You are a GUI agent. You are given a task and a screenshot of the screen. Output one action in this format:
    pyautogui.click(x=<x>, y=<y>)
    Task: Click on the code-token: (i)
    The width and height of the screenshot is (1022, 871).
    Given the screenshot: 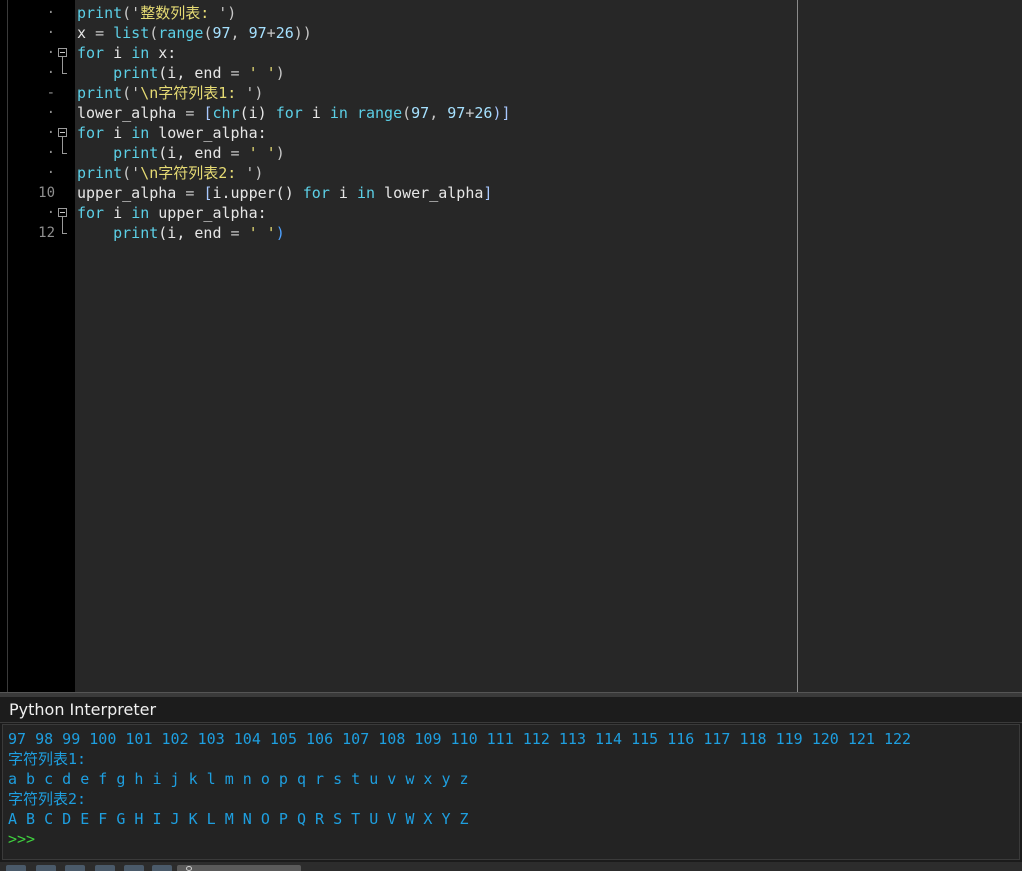 What is the action you would take?
    pyautogui.click(x=257, y=113)
    